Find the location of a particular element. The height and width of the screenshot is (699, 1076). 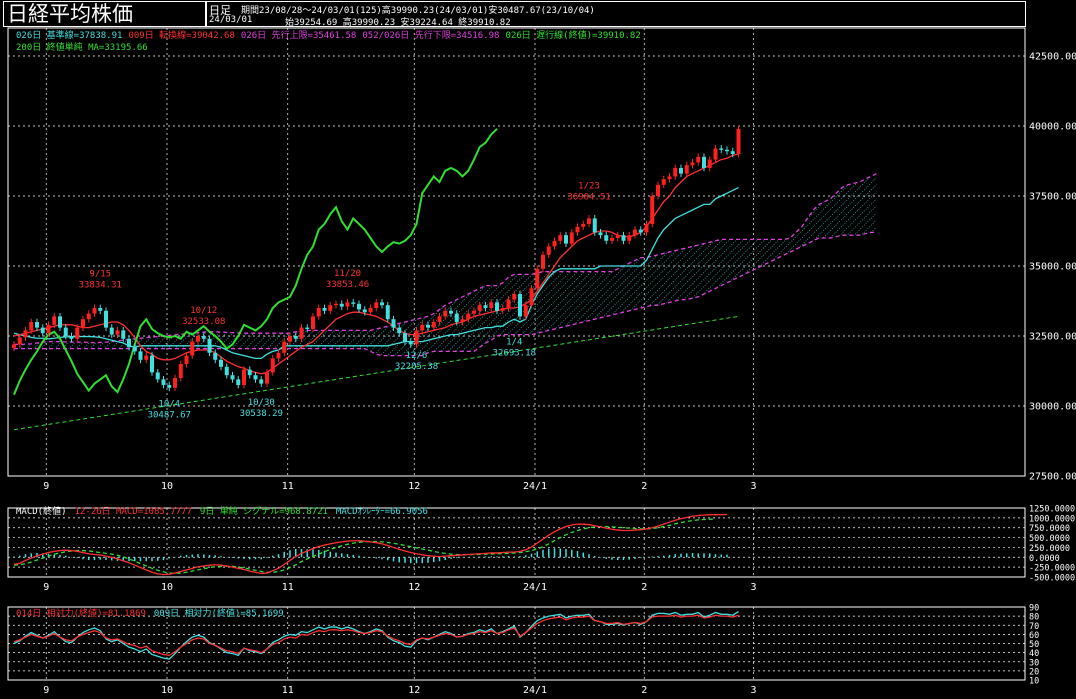

y-tick-label: 1000.0000 is located at coordinates (1052, 519).